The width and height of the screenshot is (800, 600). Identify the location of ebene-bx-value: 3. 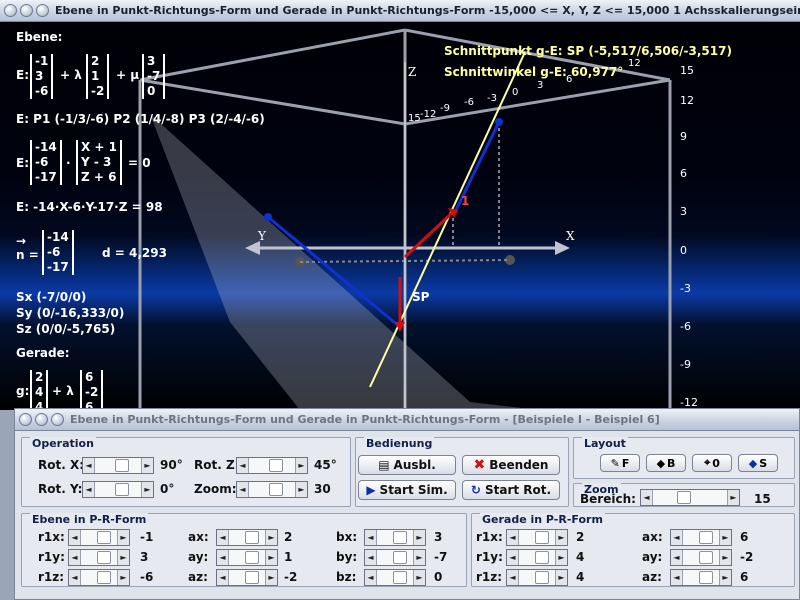
(438, 537).